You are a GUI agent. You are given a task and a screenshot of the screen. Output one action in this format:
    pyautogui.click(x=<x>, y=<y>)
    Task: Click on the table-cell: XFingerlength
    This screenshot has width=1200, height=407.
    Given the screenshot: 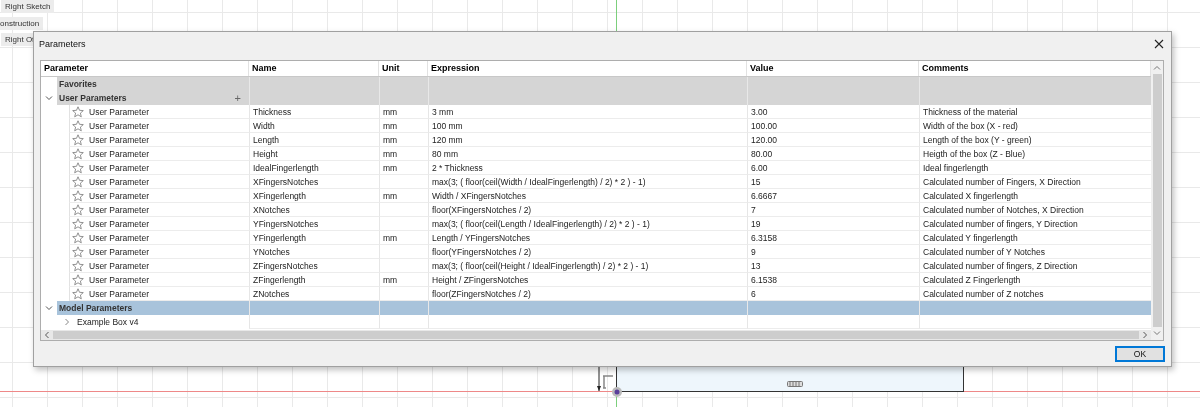 What is the action you would take?
    pyautogui.click(x=314, y=196)
    